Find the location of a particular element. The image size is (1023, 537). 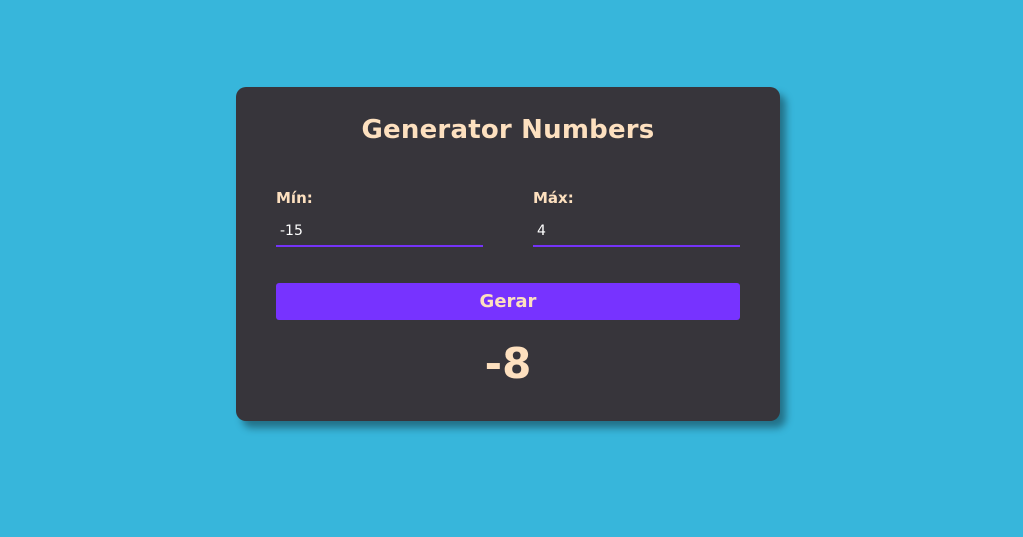

max-input is located at coordinates (636, 232).